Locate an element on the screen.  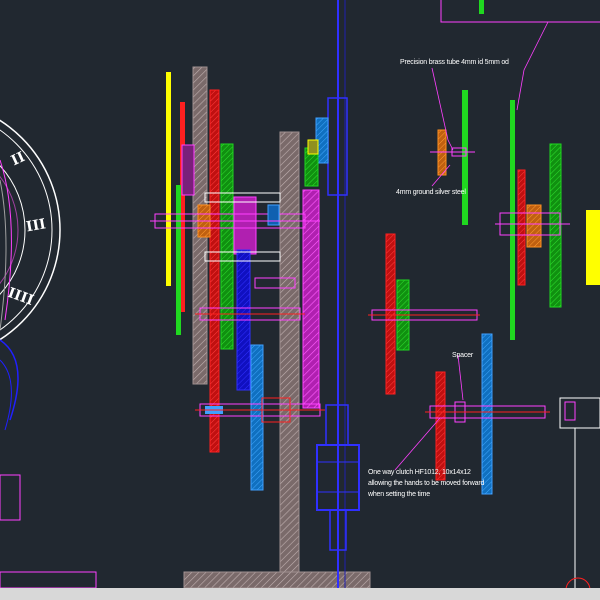
top-green-marker is located at coordinates (481, 7).